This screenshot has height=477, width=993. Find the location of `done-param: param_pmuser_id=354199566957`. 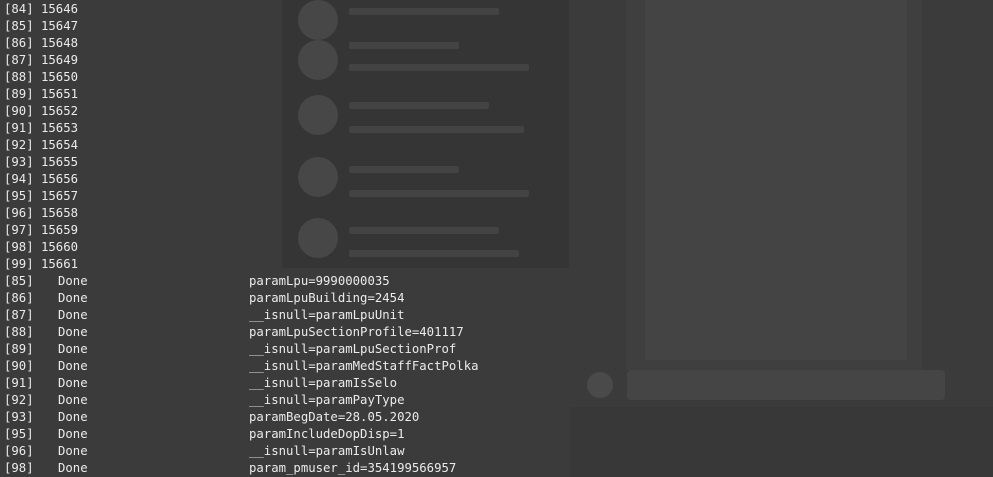

done-param: param_pmuser_id=354199566957 is located at coordinates (353, 468).